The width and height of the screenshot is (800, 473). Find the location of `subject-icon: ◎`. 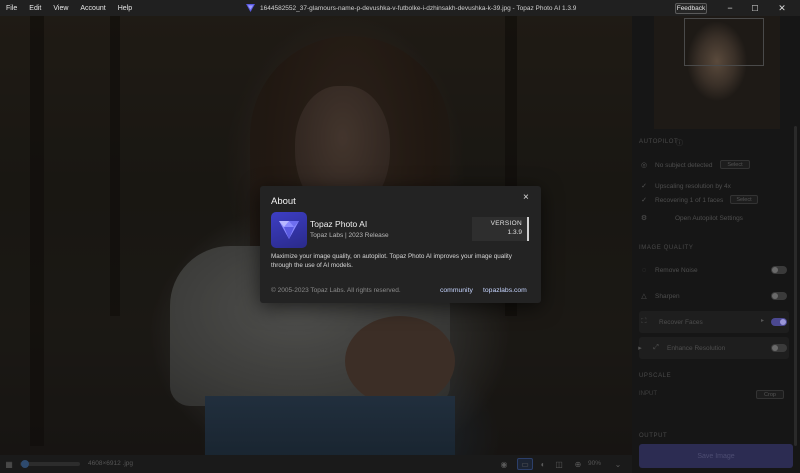

subject-icon: ◎ is located at coordinates (644, 165).